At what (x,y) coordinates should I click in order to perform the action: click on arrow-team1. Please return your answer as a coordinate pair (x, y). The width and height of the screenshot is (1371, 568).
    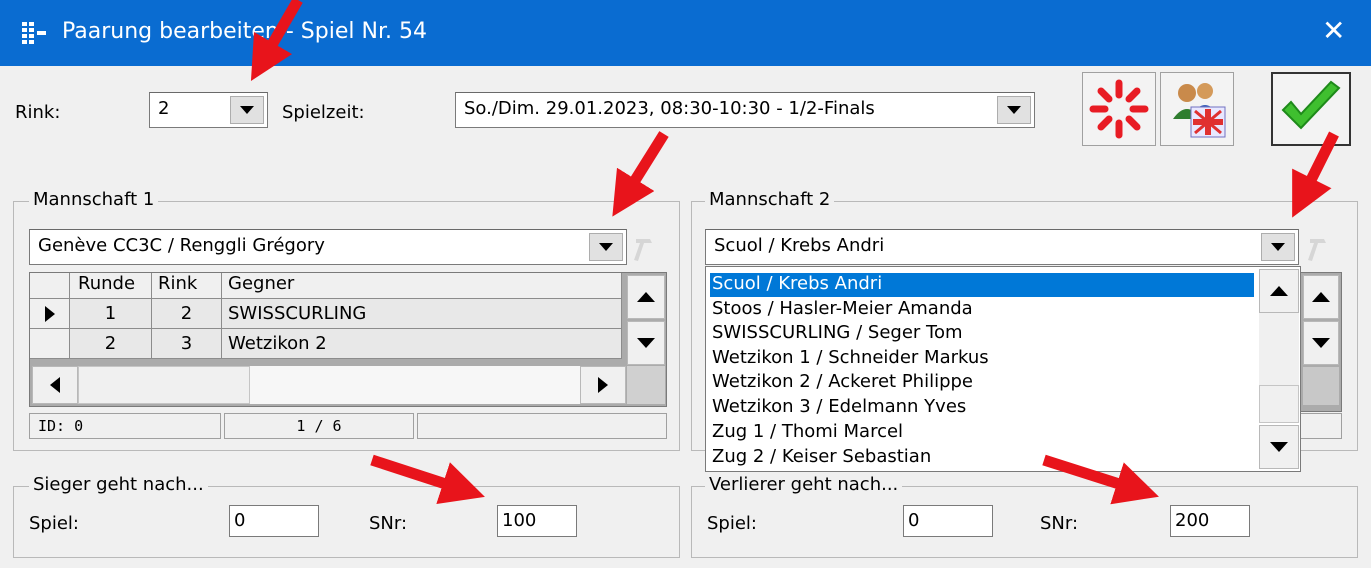
    Looking at the image, I should click on (640, 174).